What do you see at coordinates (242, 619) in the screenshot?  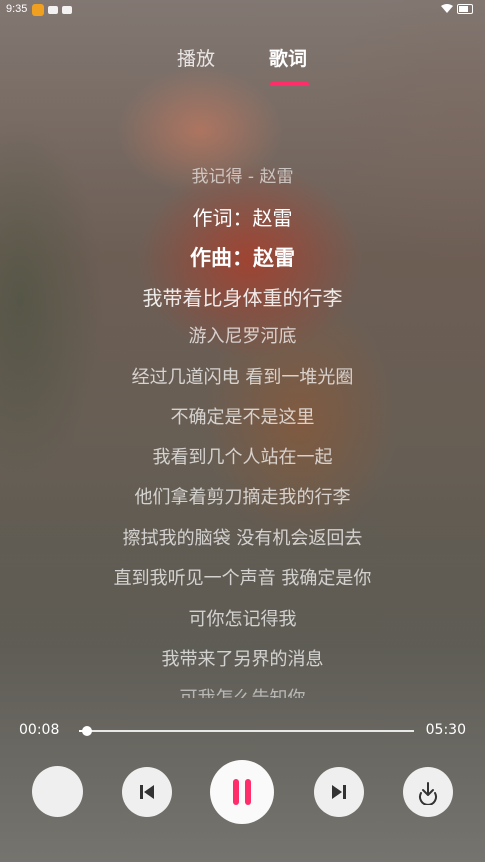 I see `lyric-line: 可你怎记得我` at bounding box center [242, 619].